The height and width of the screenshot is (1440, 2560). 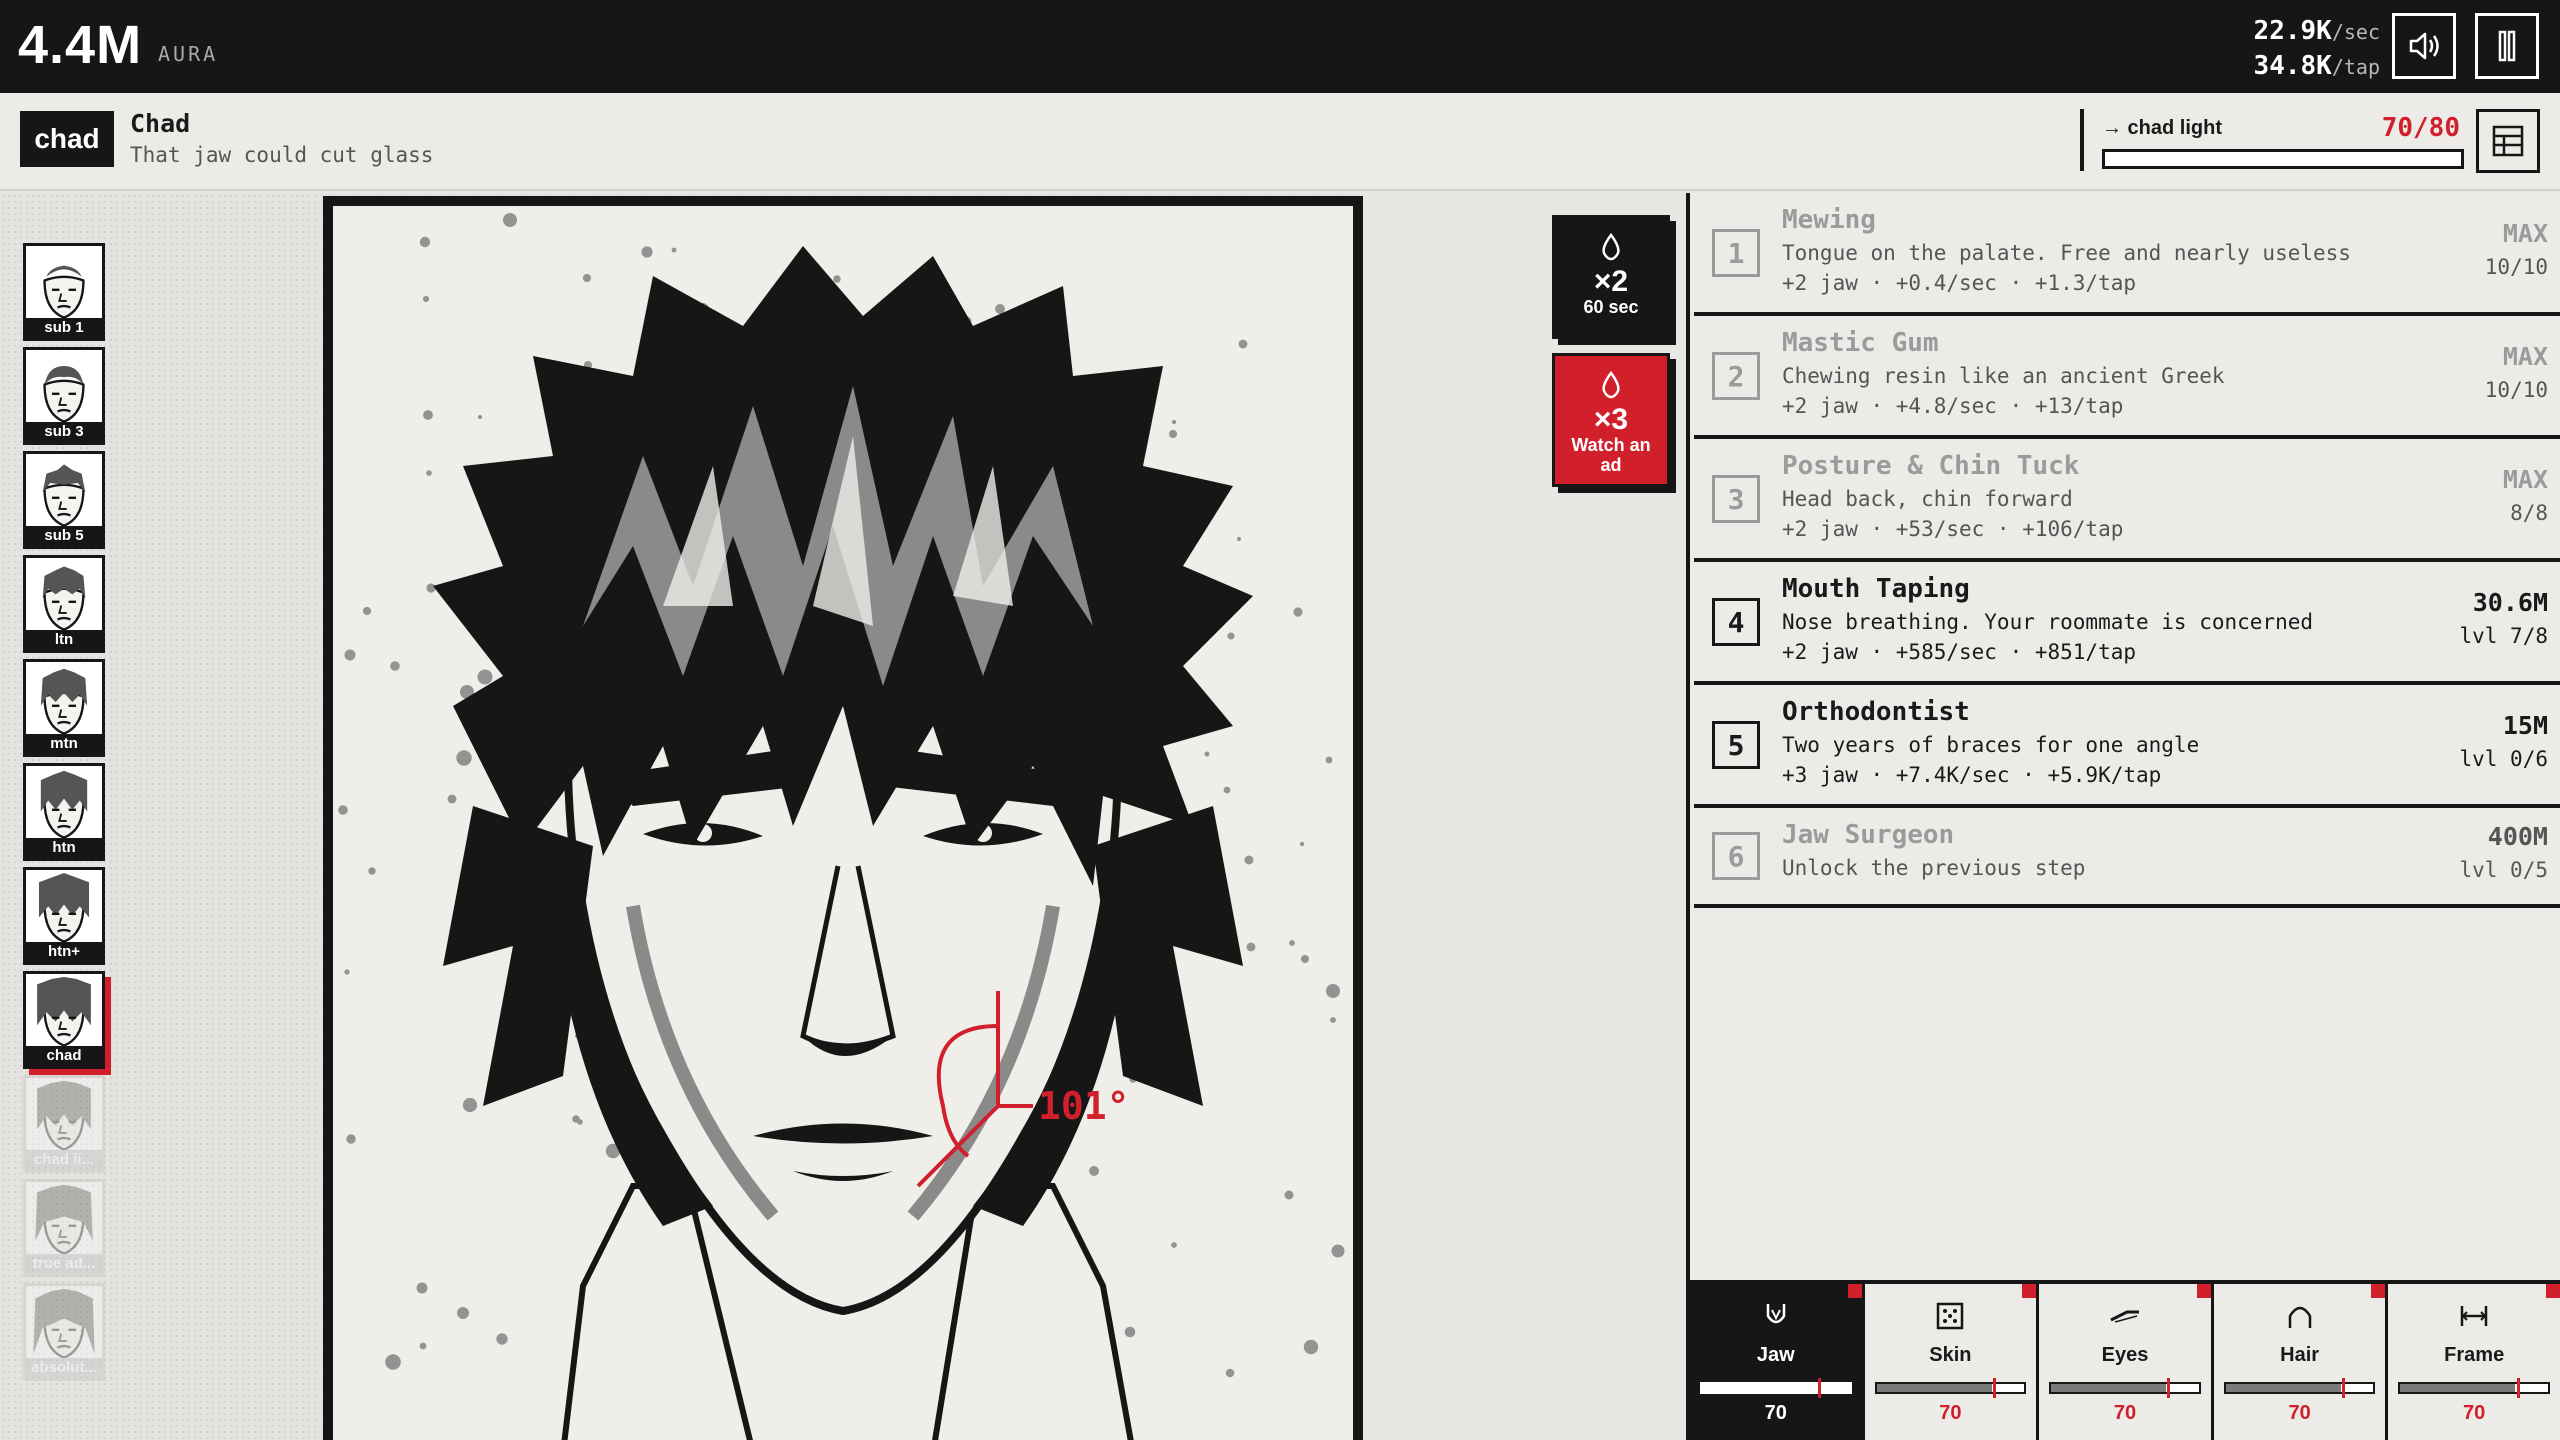 What do you see at coordinates (64, 640) in the screenshot?
I see `rank-caption: ltn` at bounding box center [64, 640].